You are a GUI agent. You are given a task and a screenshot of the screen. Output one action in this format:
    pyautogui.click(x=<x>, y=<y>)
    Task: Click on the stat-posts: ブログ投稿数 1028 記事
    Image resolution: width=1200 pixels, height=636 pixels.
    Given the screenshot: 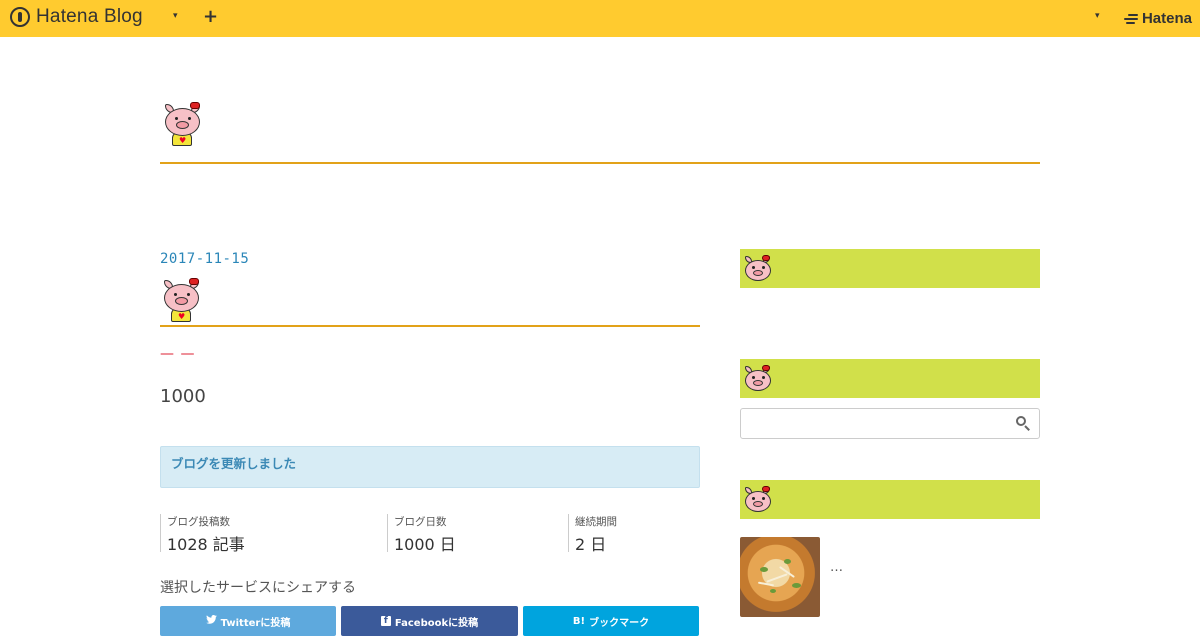 What is the action you would take?
    pyautogui.click(x=202, y=534)
    